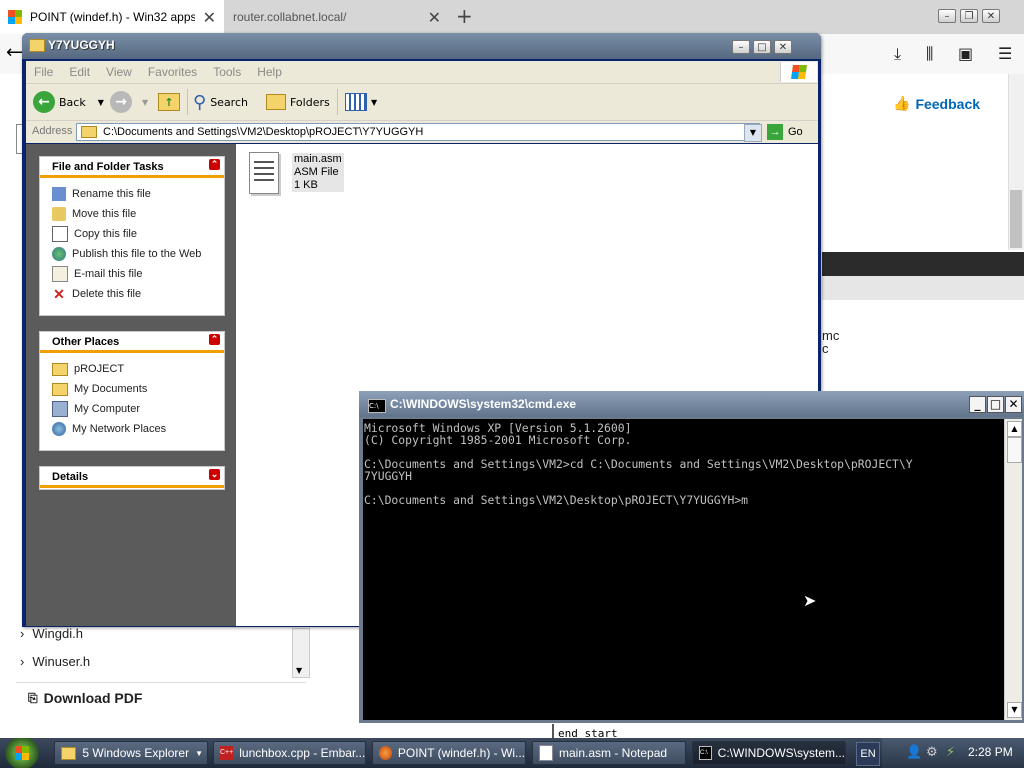 The width and height of the screenshot is (1024, 768). Describe the element at coordinates (1005, 53) in the screenshot. I see `menu-icon: ☰` at that location.